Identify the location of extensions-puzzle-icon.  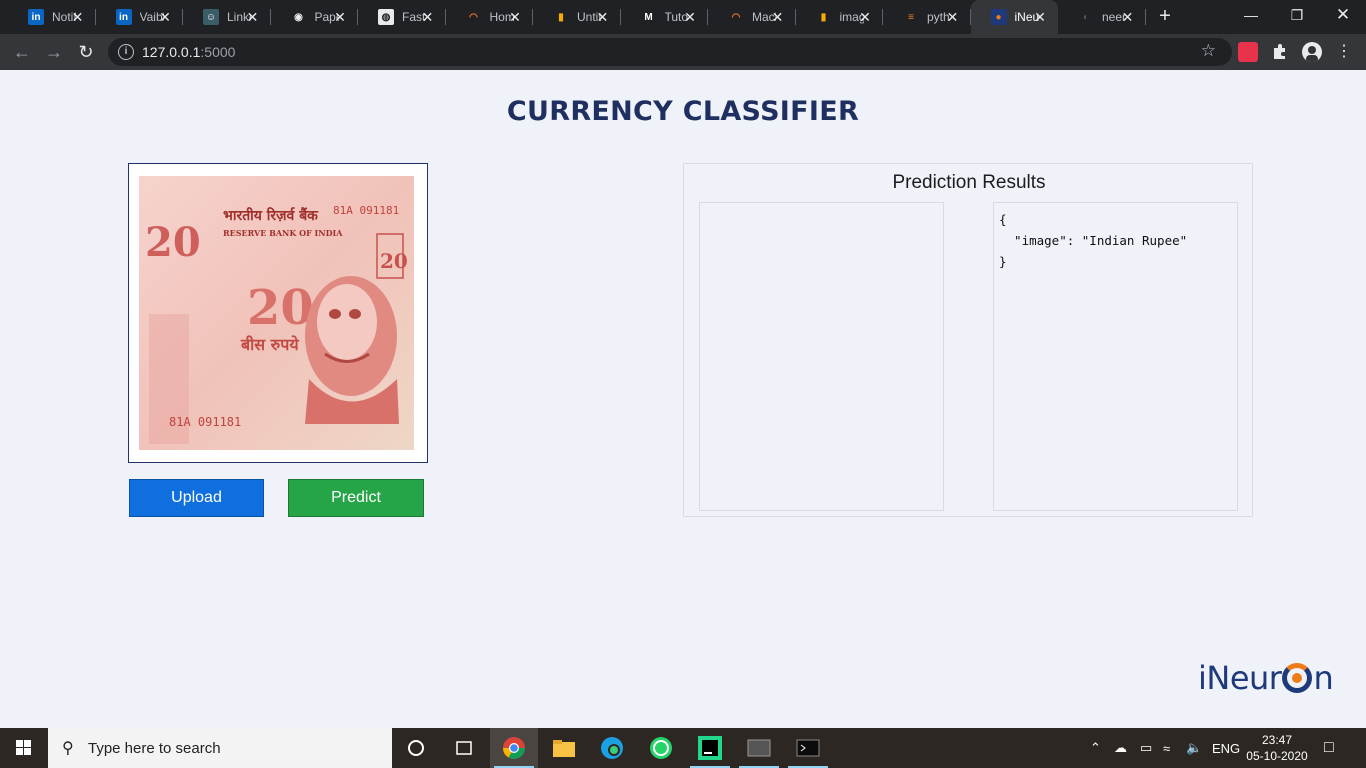
(1280, 52).